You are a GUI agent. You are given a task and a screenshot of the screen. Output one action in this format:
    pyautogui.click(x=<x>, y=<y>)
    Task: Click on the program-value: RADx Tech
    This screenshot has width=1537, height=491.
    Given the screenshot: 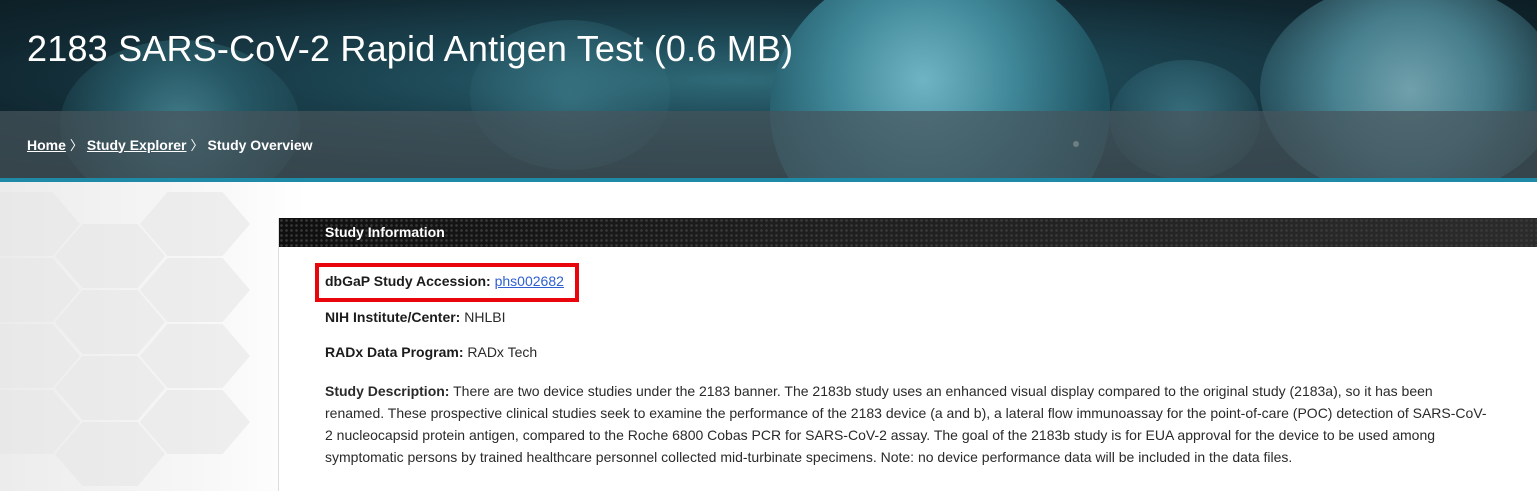 What is the action you would take?
    pyautogui.click(x=502, y=352)
    